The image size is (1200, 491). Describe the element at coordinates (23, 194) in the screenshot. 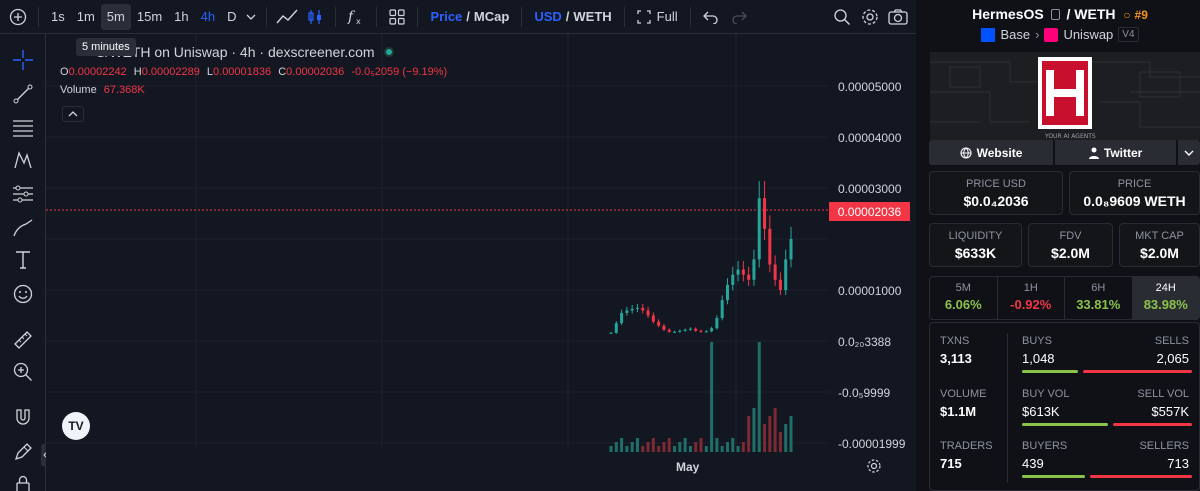

I see `prediction-icon` at that location.